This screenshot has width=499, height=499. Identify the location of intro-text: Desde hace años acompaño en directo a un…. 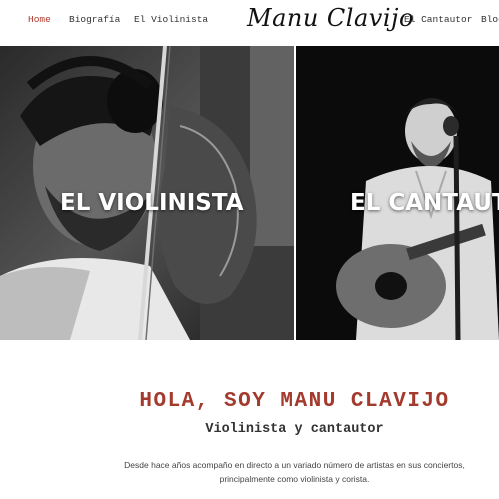
(249, 472).